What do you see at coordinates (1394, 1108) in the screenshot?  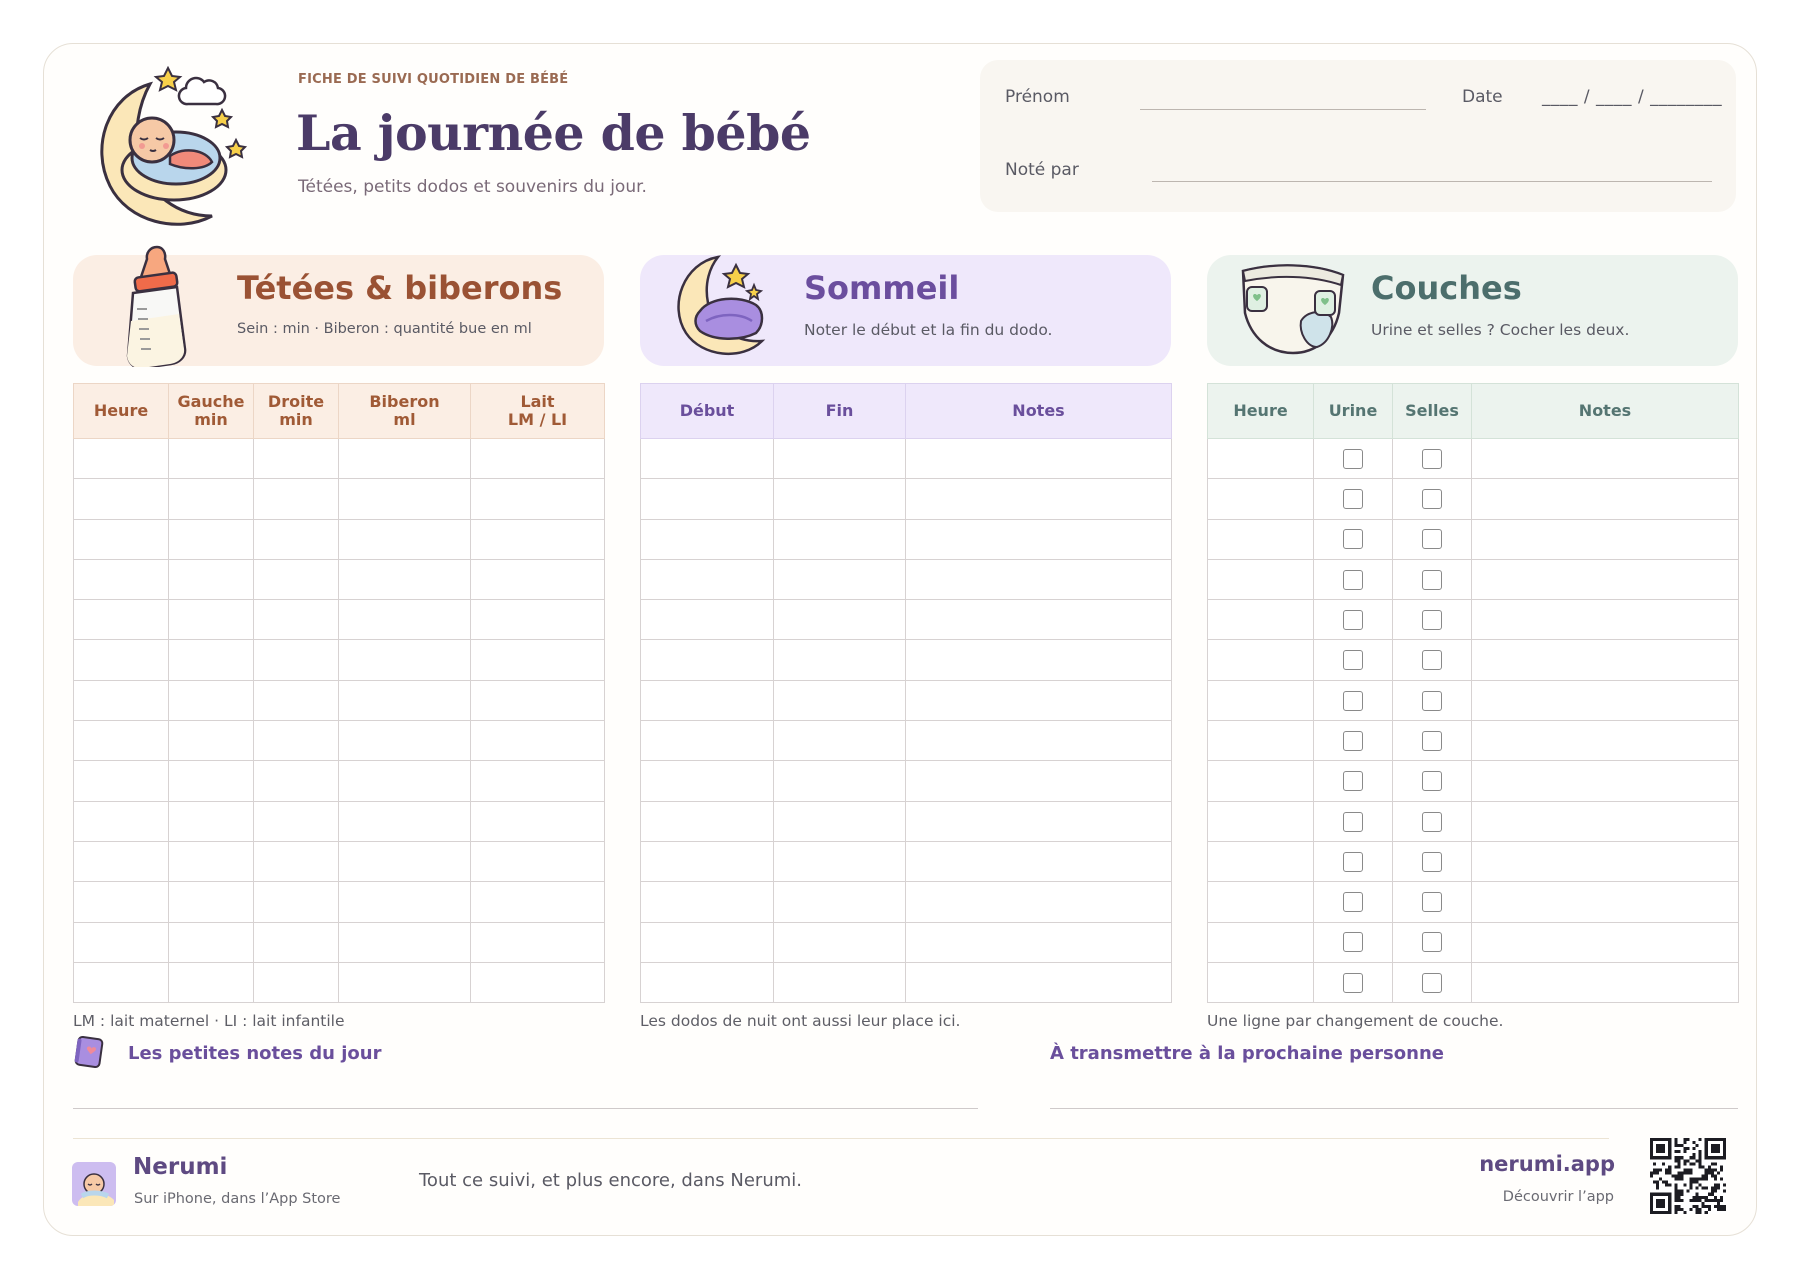 I see `handover-field` at bounding box center [1394, 1108].